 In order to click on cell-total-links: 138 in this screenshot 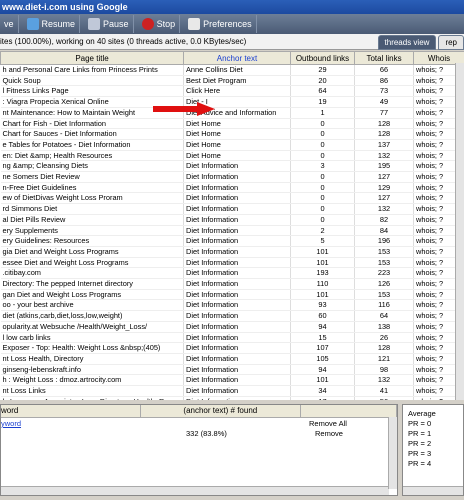, I will do `click(384, 327)`.